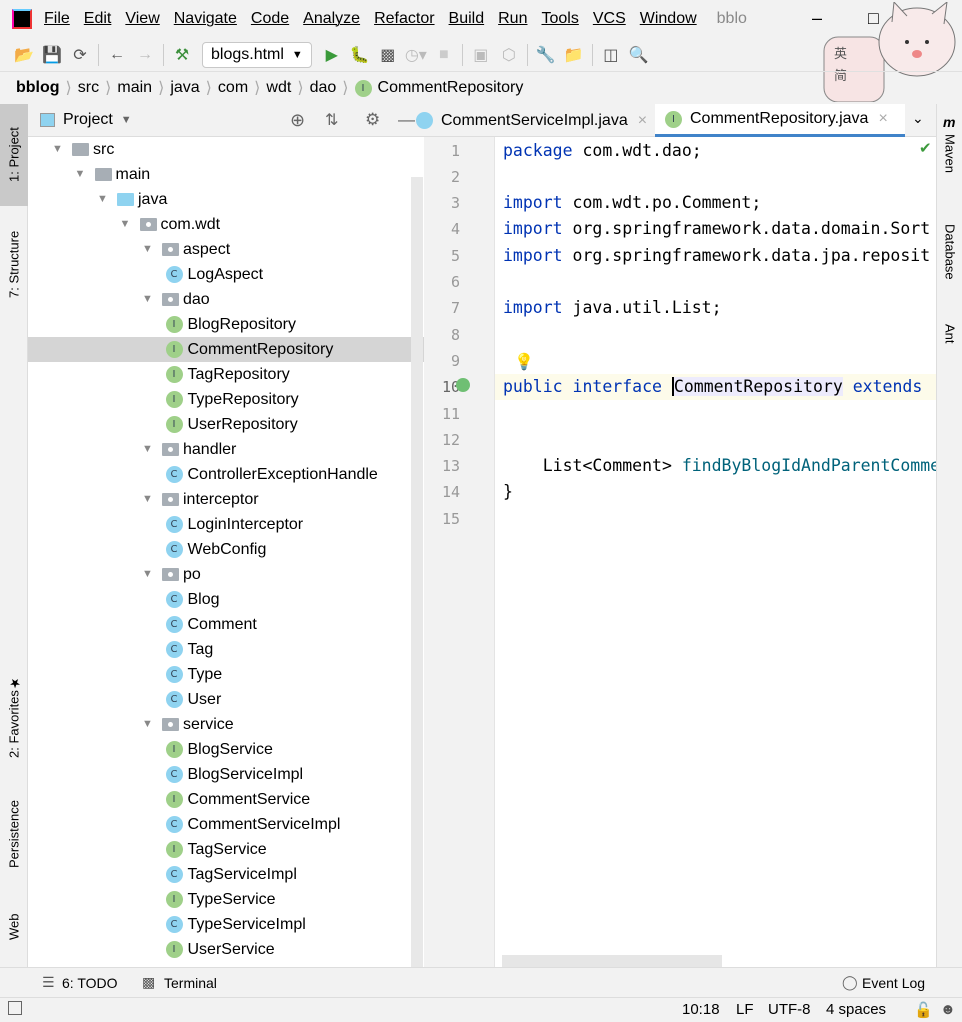 The image size is (962, 1022). Describe the element at coordinates (88, 88) in the screenshot. I see `breadcrumb-item: src` at that location.